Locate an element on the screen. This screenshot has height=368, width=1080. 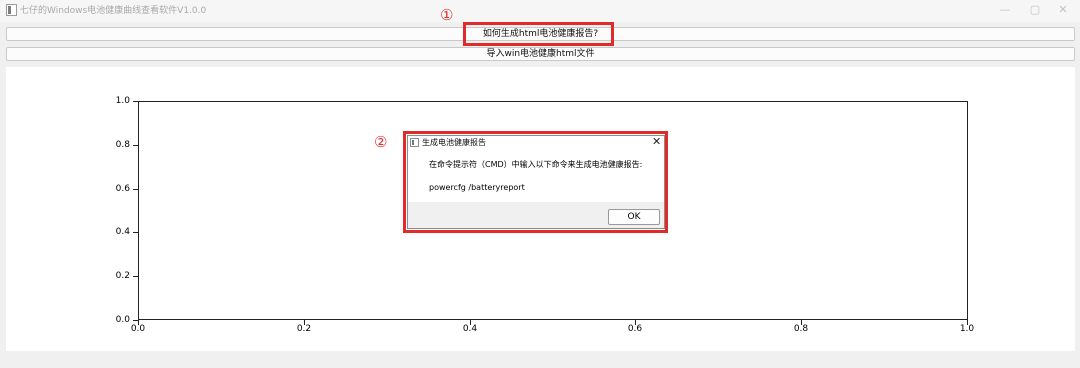
y-tick-label: 0.2 is located at coordinates (122, 276).